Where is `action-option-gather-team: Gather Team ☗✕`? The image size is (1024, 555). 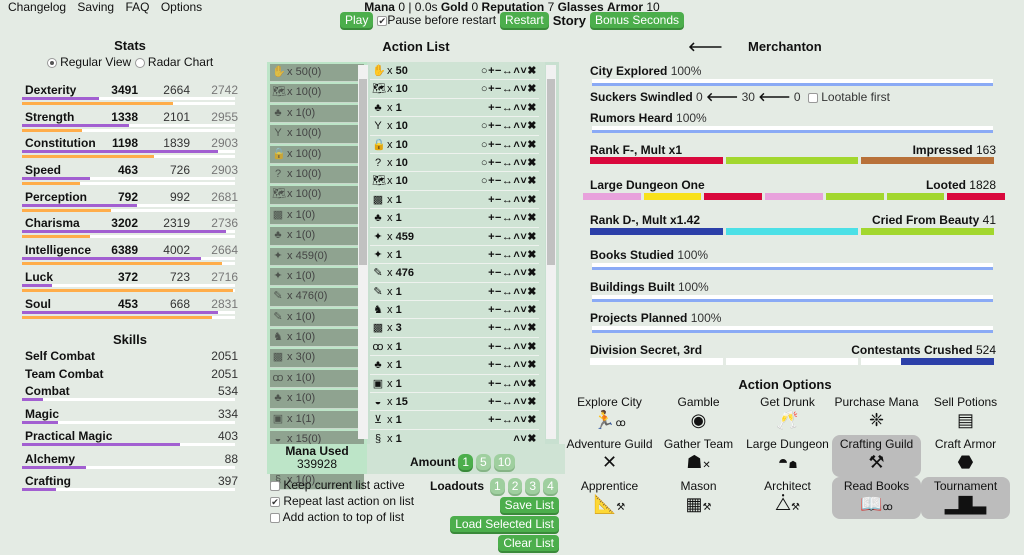 action-option-gather-team: Gather Team ☗✕ is located at coordinates (698, 456).